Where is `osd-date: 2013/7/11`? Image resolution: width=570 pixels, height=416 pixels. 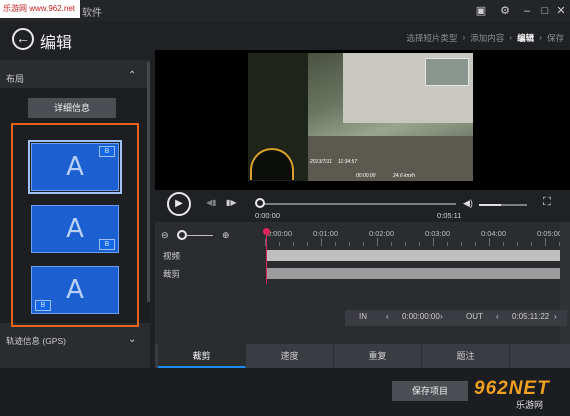 osd-date: 2013/7/11 is located at coordinates (321, 162).